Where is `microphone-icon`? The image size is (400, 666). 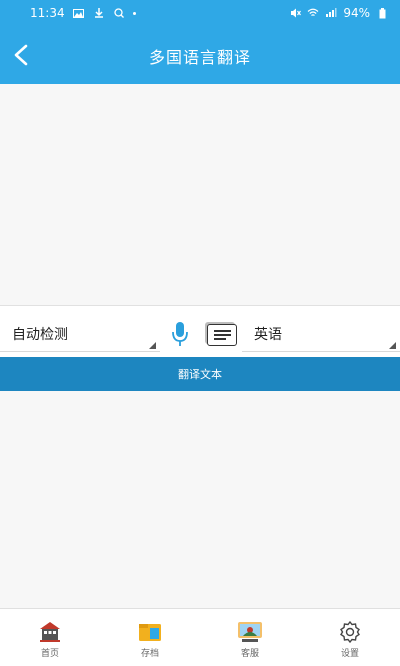 microphone-icon is located at coordinates (180, 334).